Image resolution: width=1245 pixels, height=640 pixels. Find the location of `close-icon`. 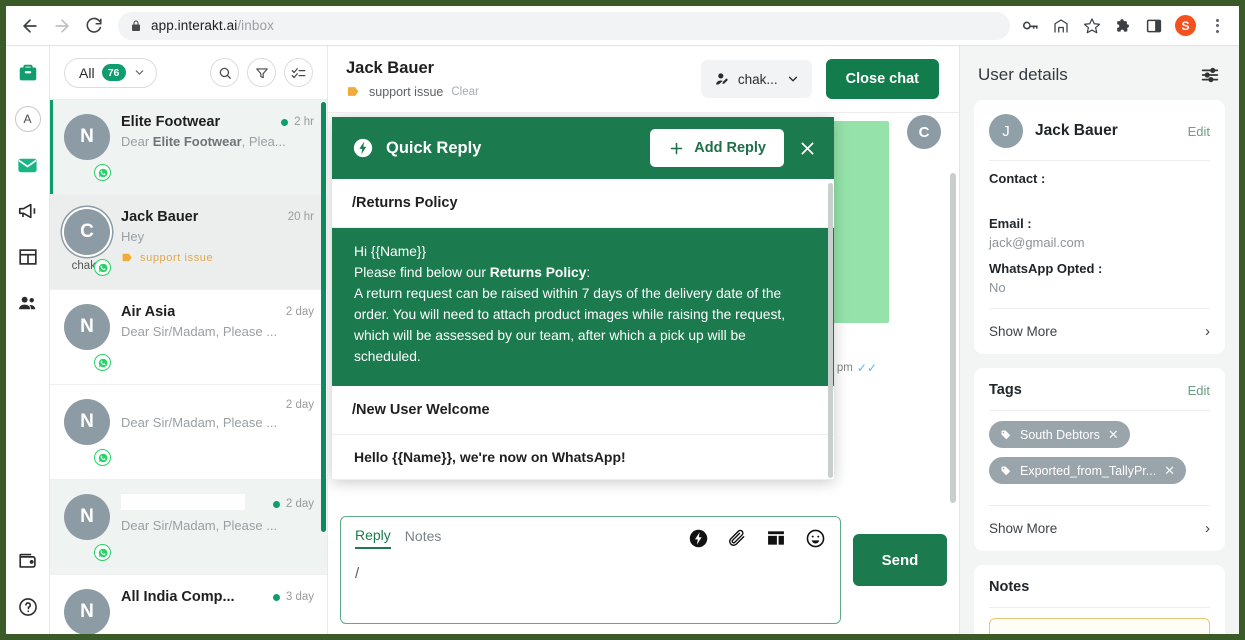

close-icon is located at coordinates (807, 148).